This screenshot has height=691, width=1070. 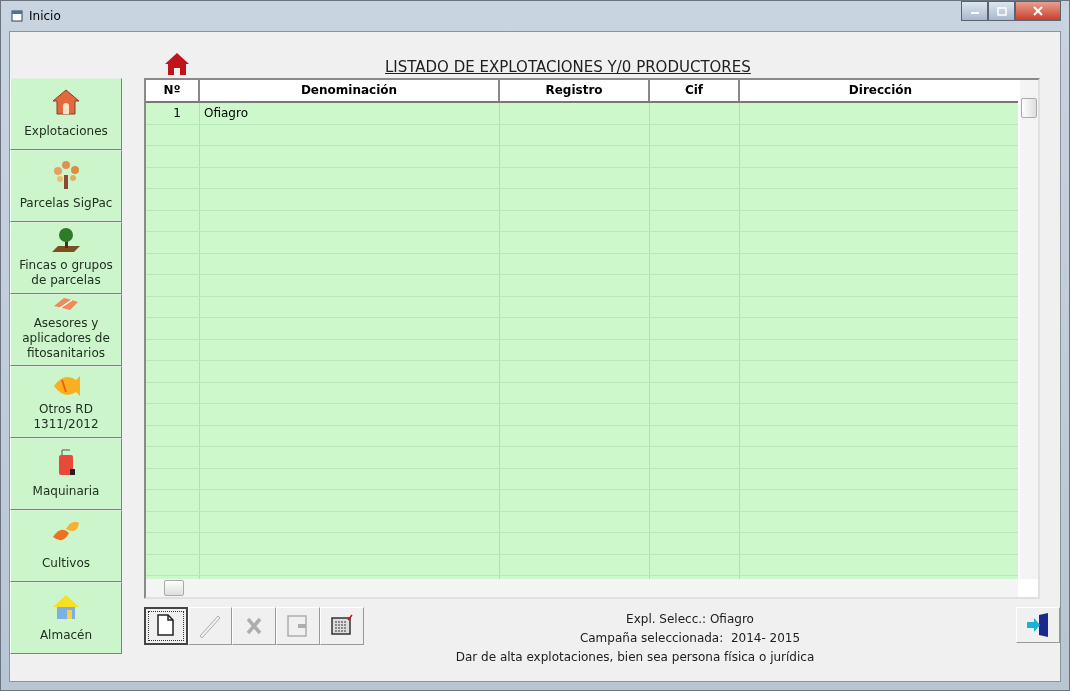 What do you see at coordinates (66, 330) in the screenshot?
I see `sidebar-item: Asesores y aplicadores de fitosanitarios` at bounding box center [66, 330].